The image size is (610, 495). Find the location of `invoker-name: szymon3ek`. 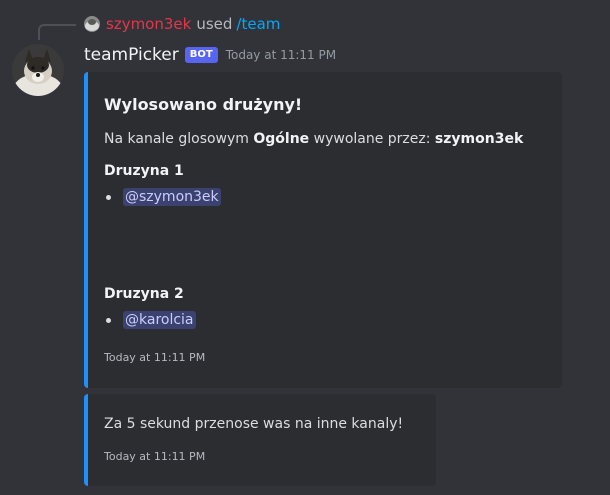

invoker-name: szymon3ek is located at coordinates (479, 139).